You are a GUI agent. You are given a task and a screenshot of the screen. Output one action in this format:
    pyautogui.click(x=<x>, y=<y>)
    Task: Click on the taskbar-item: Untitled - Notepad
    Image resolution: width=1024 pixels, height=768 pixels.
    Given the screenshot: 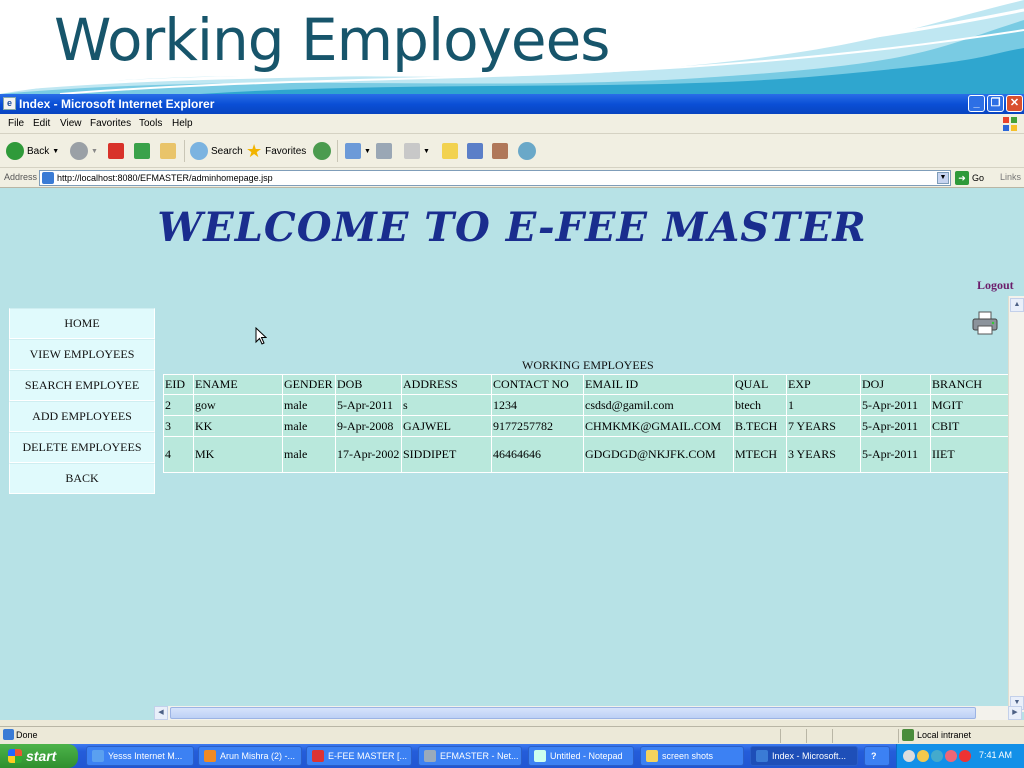 What is the action you would take?
    pyautogui.click(x=581, y=756)
    